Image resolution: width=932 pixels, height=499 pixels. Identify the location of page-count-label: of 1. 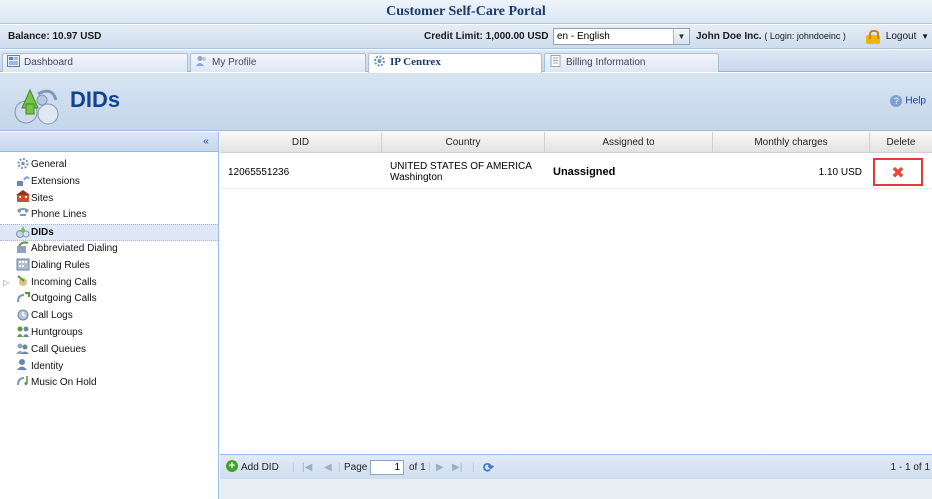
(417, 467).